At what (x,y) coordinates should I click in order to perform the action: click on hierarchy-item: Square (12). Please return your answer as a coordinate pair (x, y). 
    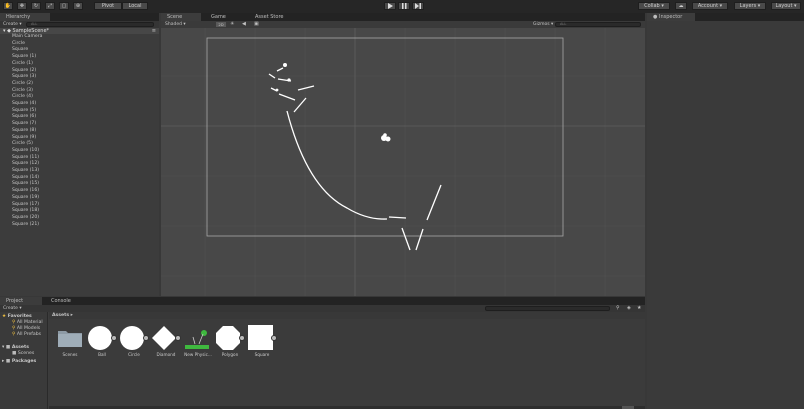
    Looking at the image, I should click on (25, 164).